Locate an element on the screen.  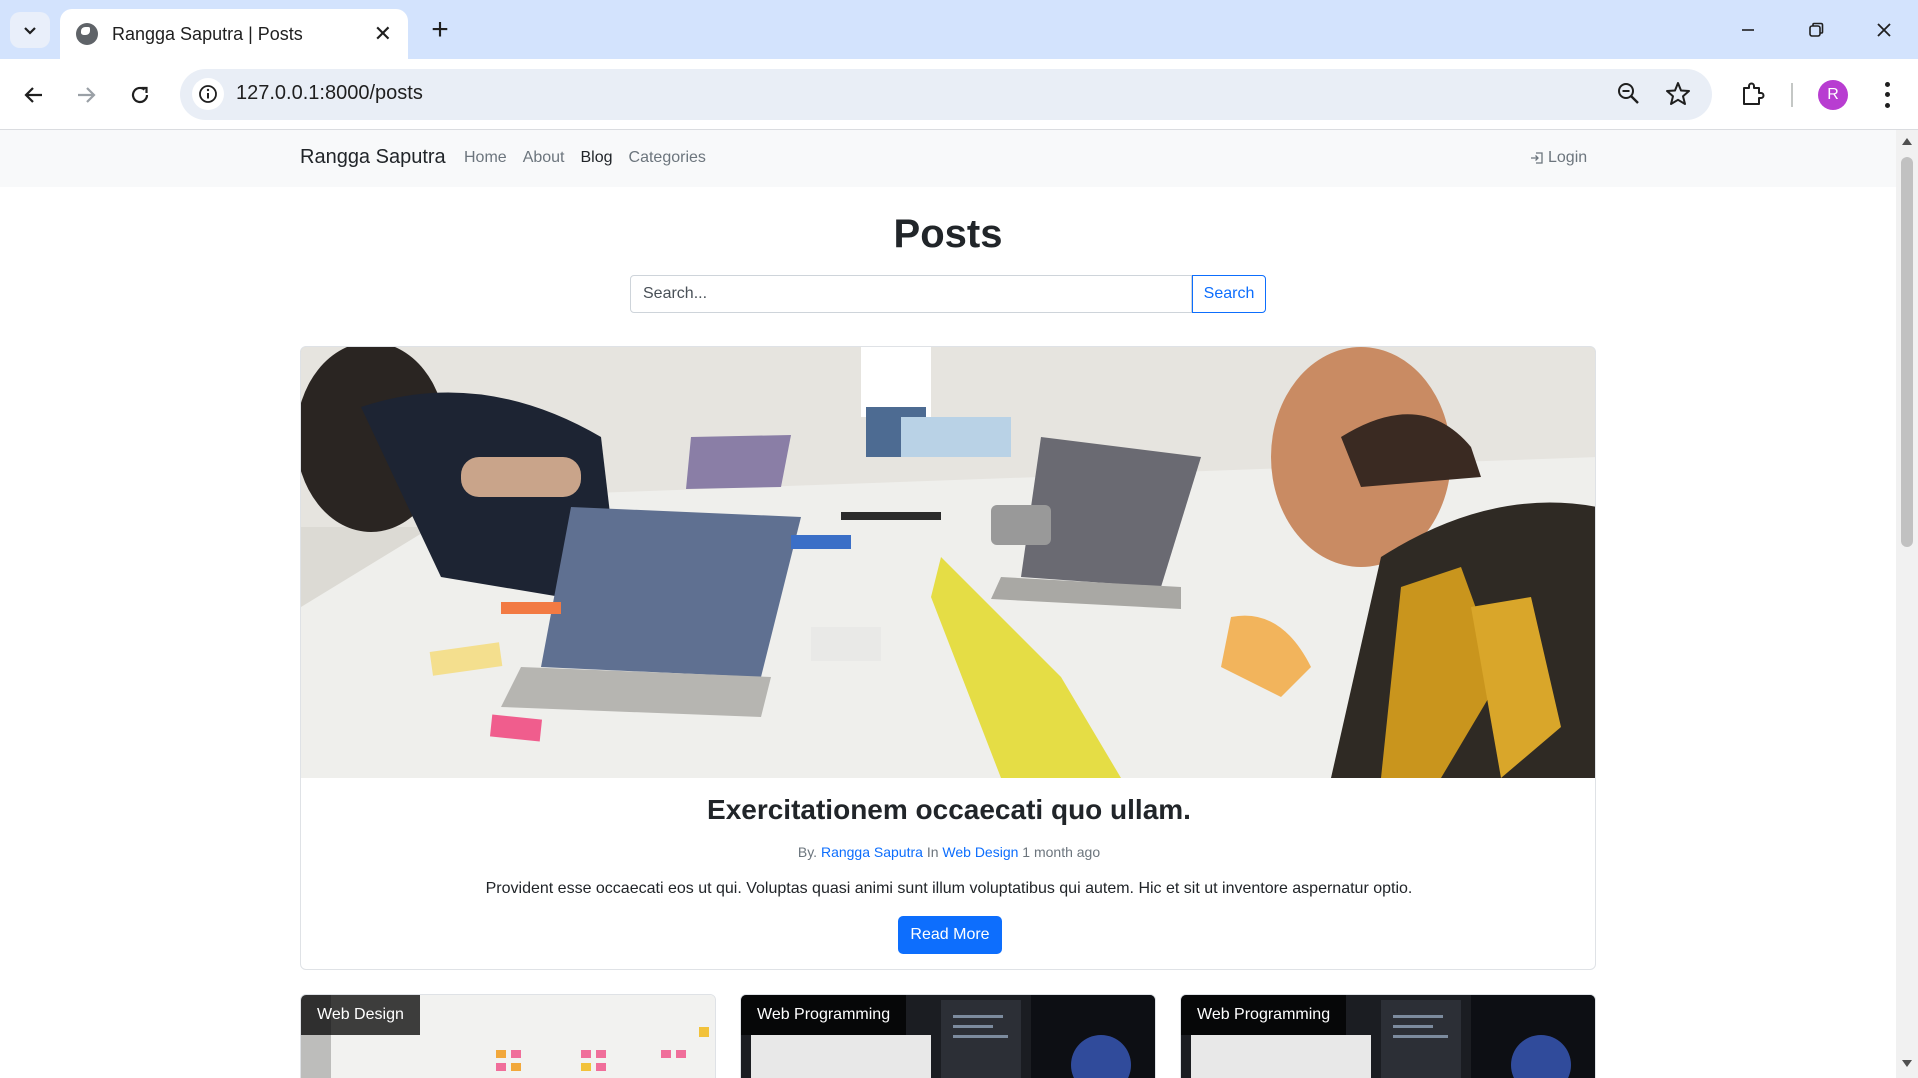
author-link: Rangga Saputra is located at coordinates (872, 852).